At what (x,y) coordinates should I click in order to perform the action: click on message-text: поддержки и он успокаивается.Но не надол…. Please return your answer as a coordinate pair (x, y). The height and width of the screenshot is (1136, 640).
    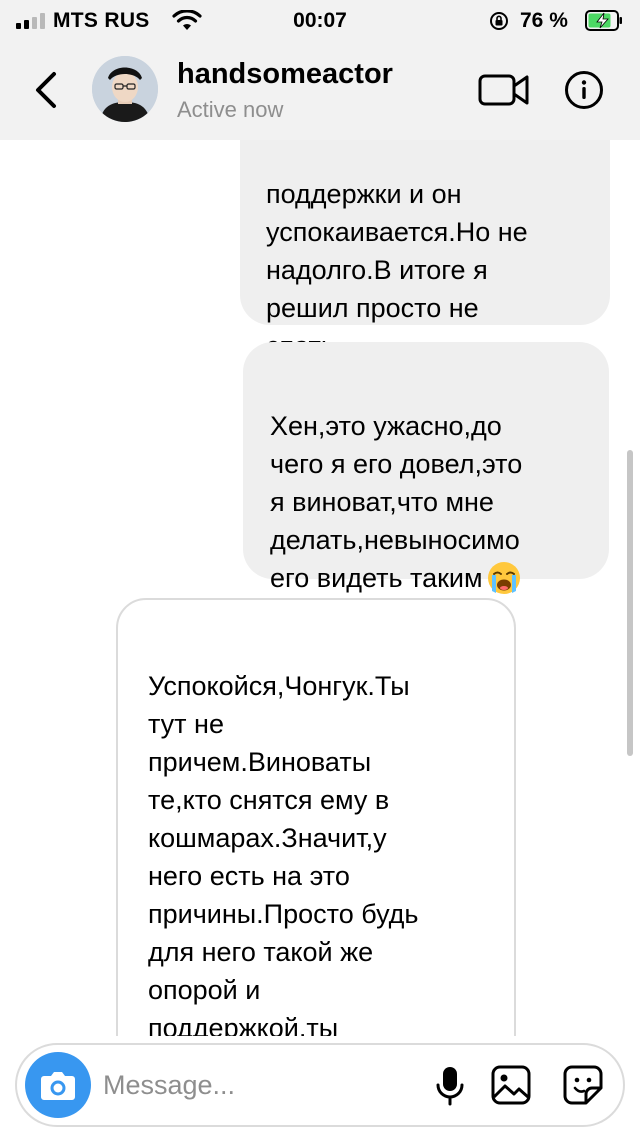
    Looking at the image, I should click on (397, 270).